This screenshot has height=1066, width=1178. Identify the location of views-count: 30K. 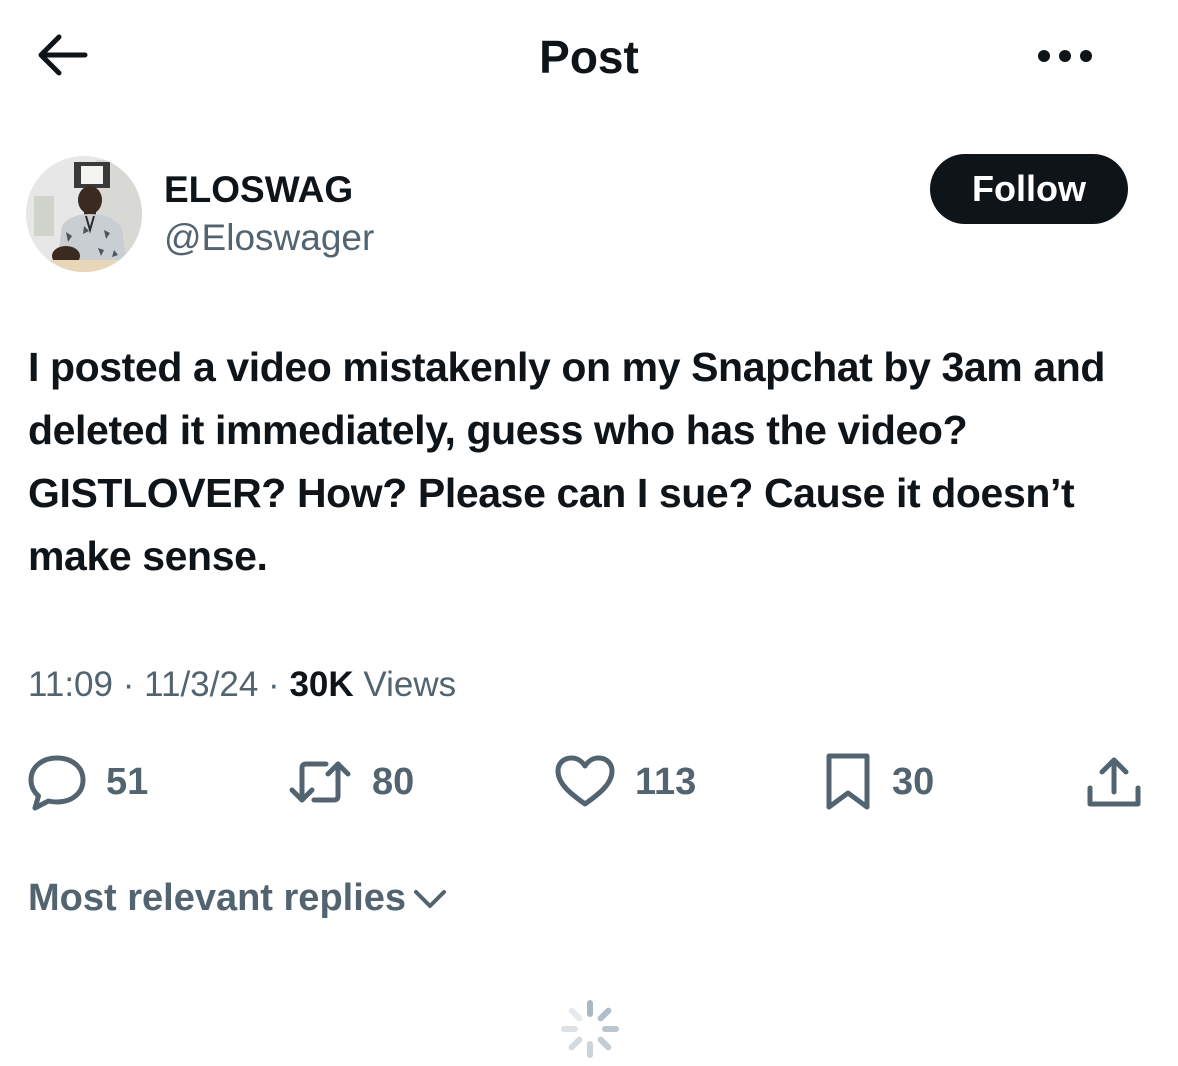
(321, 684).